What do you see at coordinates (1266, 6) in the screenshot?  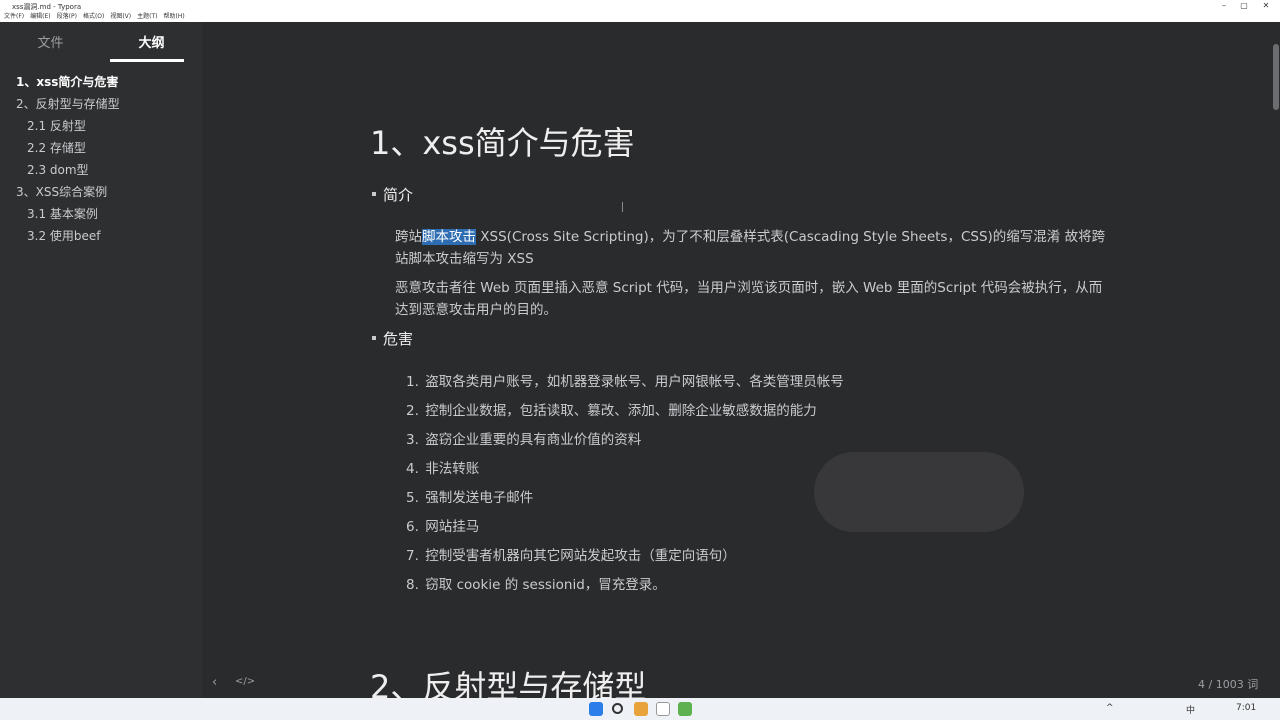 I see `close-button: ✕` at bounding box center [1266, 6].